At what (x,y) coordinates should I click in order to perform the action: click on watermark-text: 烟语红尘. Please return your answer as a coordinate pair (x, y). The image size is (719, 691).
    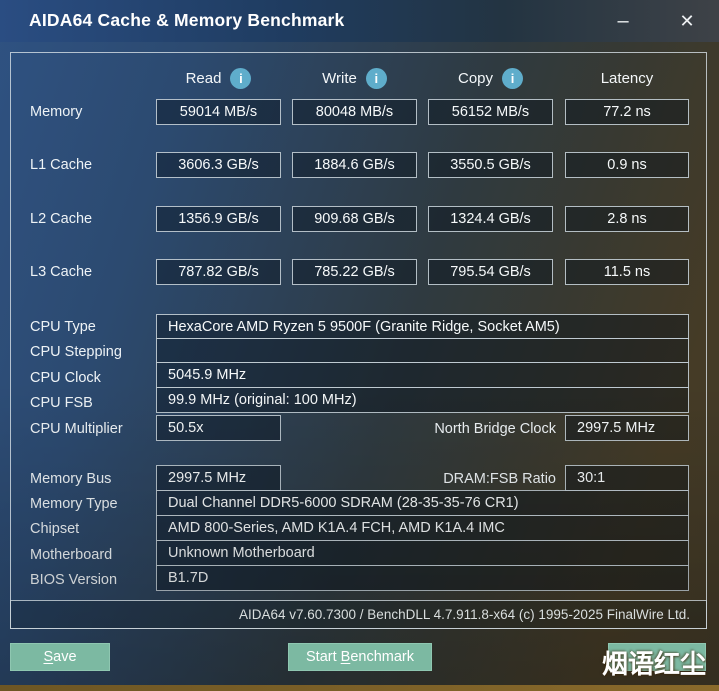
    Looking at the image, I should click on (654, 664).